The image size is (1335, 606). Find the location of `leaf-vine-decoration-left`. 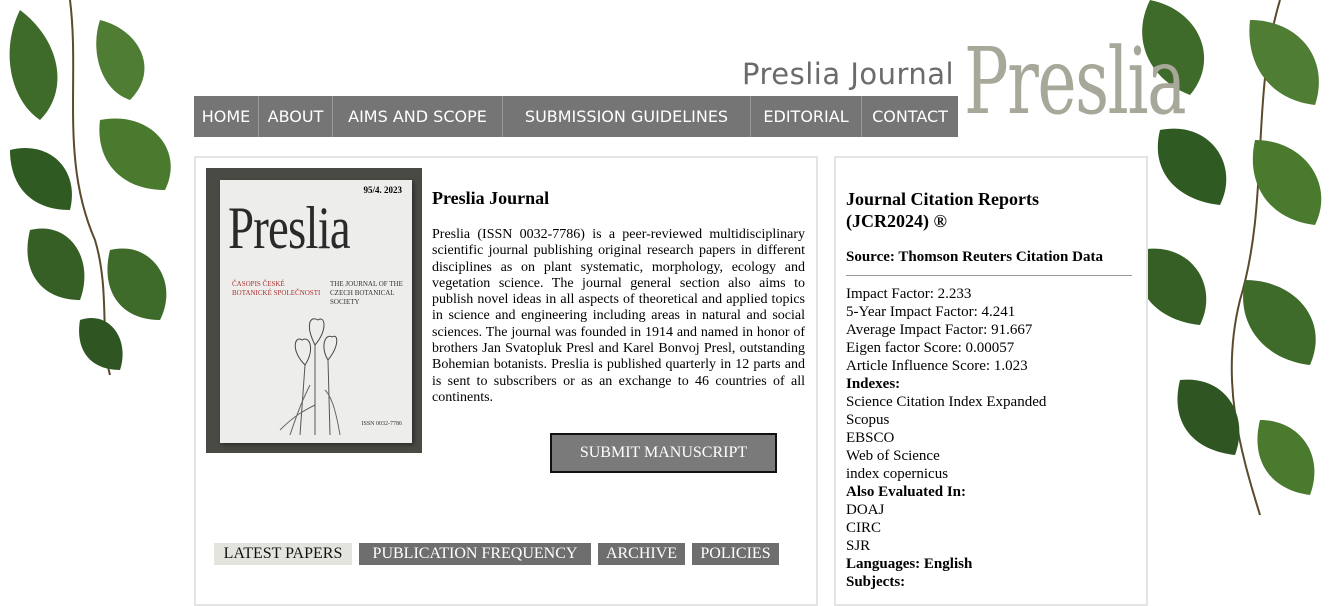

leaf-vine-decoration-left is located at coordinates (90, 188).